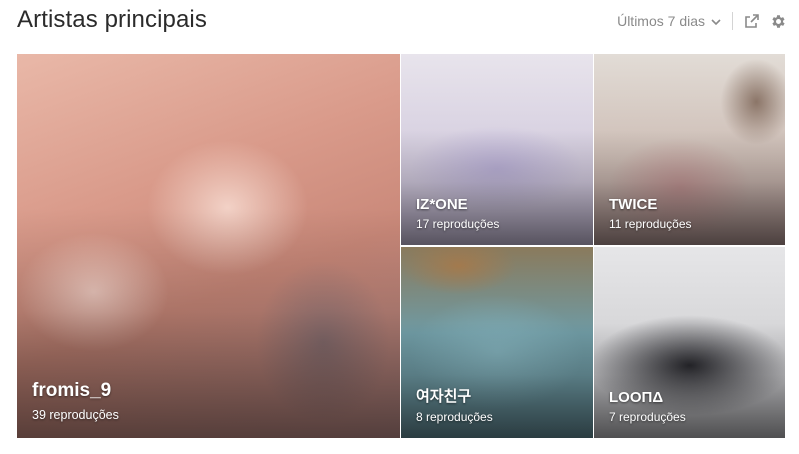  What do you see at coordinates (752, 21) in the screenshot?
I see `share-icon` at bounding box center [752, 21].